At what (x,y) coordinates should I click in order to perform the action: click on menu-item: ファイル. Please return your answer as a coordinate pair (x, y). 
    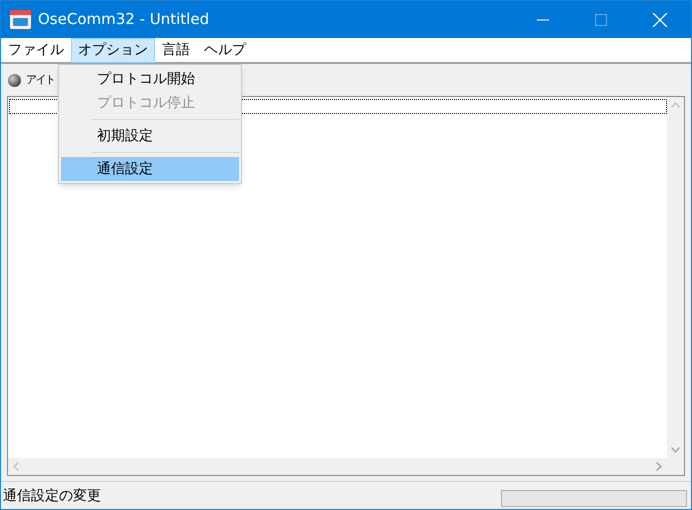
    Looking at the image, I should click on (36, 50).